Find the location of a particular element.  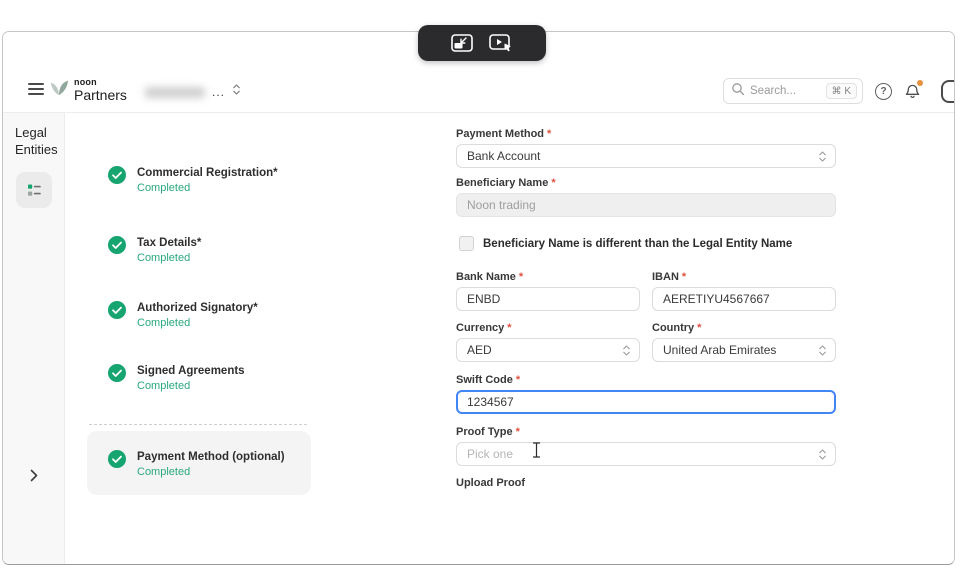

sidebar-item-legal-entities is located at coordinates (34, 190).